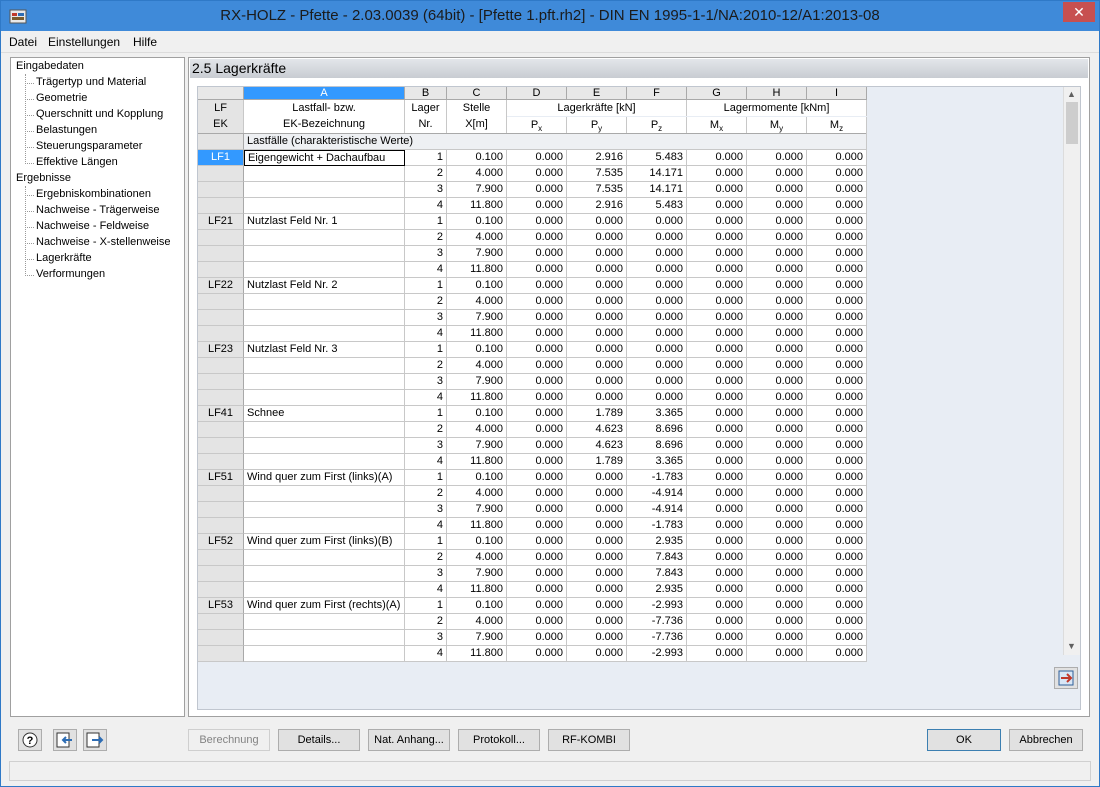 The height and width of the screenshot is (787, 1100). I want to click on loadcase-name: Nutzlast Feld Nr. 3, so click(324, 350).